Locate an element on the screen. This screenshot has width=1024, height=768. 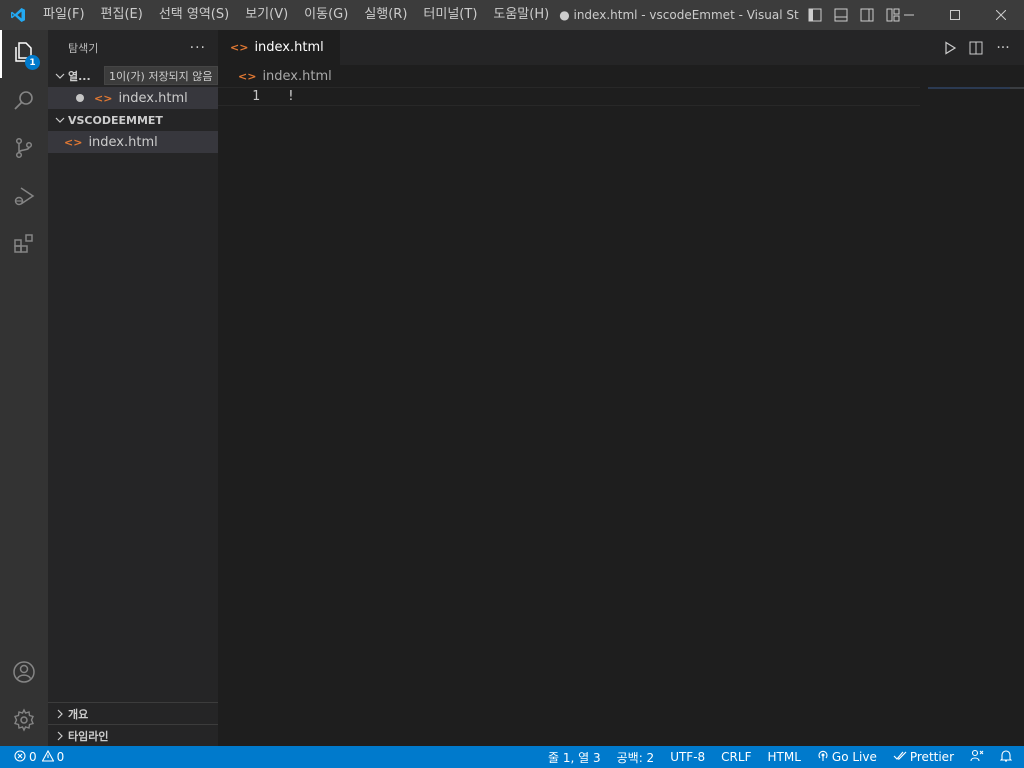
go-live-button: Go Live is located at coordinates (847, 757).